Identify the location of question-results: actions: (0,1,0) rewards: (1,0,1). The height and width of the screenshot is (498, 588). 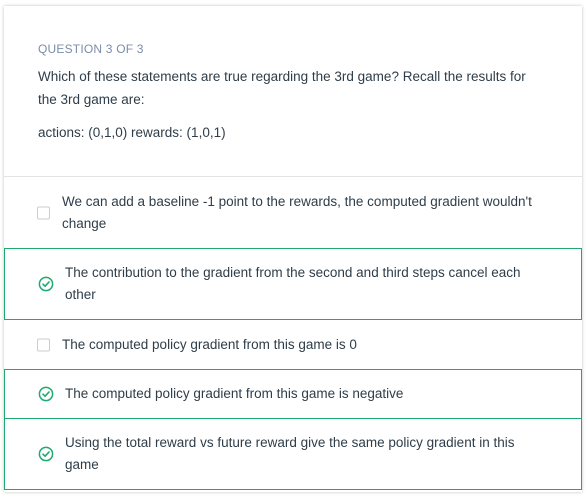
(132, 132).